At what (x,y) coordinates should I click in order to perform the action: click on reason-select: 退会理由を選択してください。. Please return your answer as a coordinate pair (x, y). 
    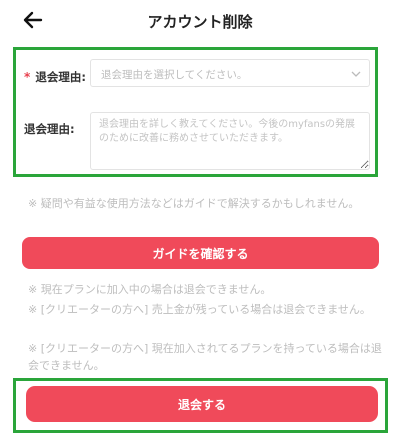
    Looking at the image, I should click on (230, 73).